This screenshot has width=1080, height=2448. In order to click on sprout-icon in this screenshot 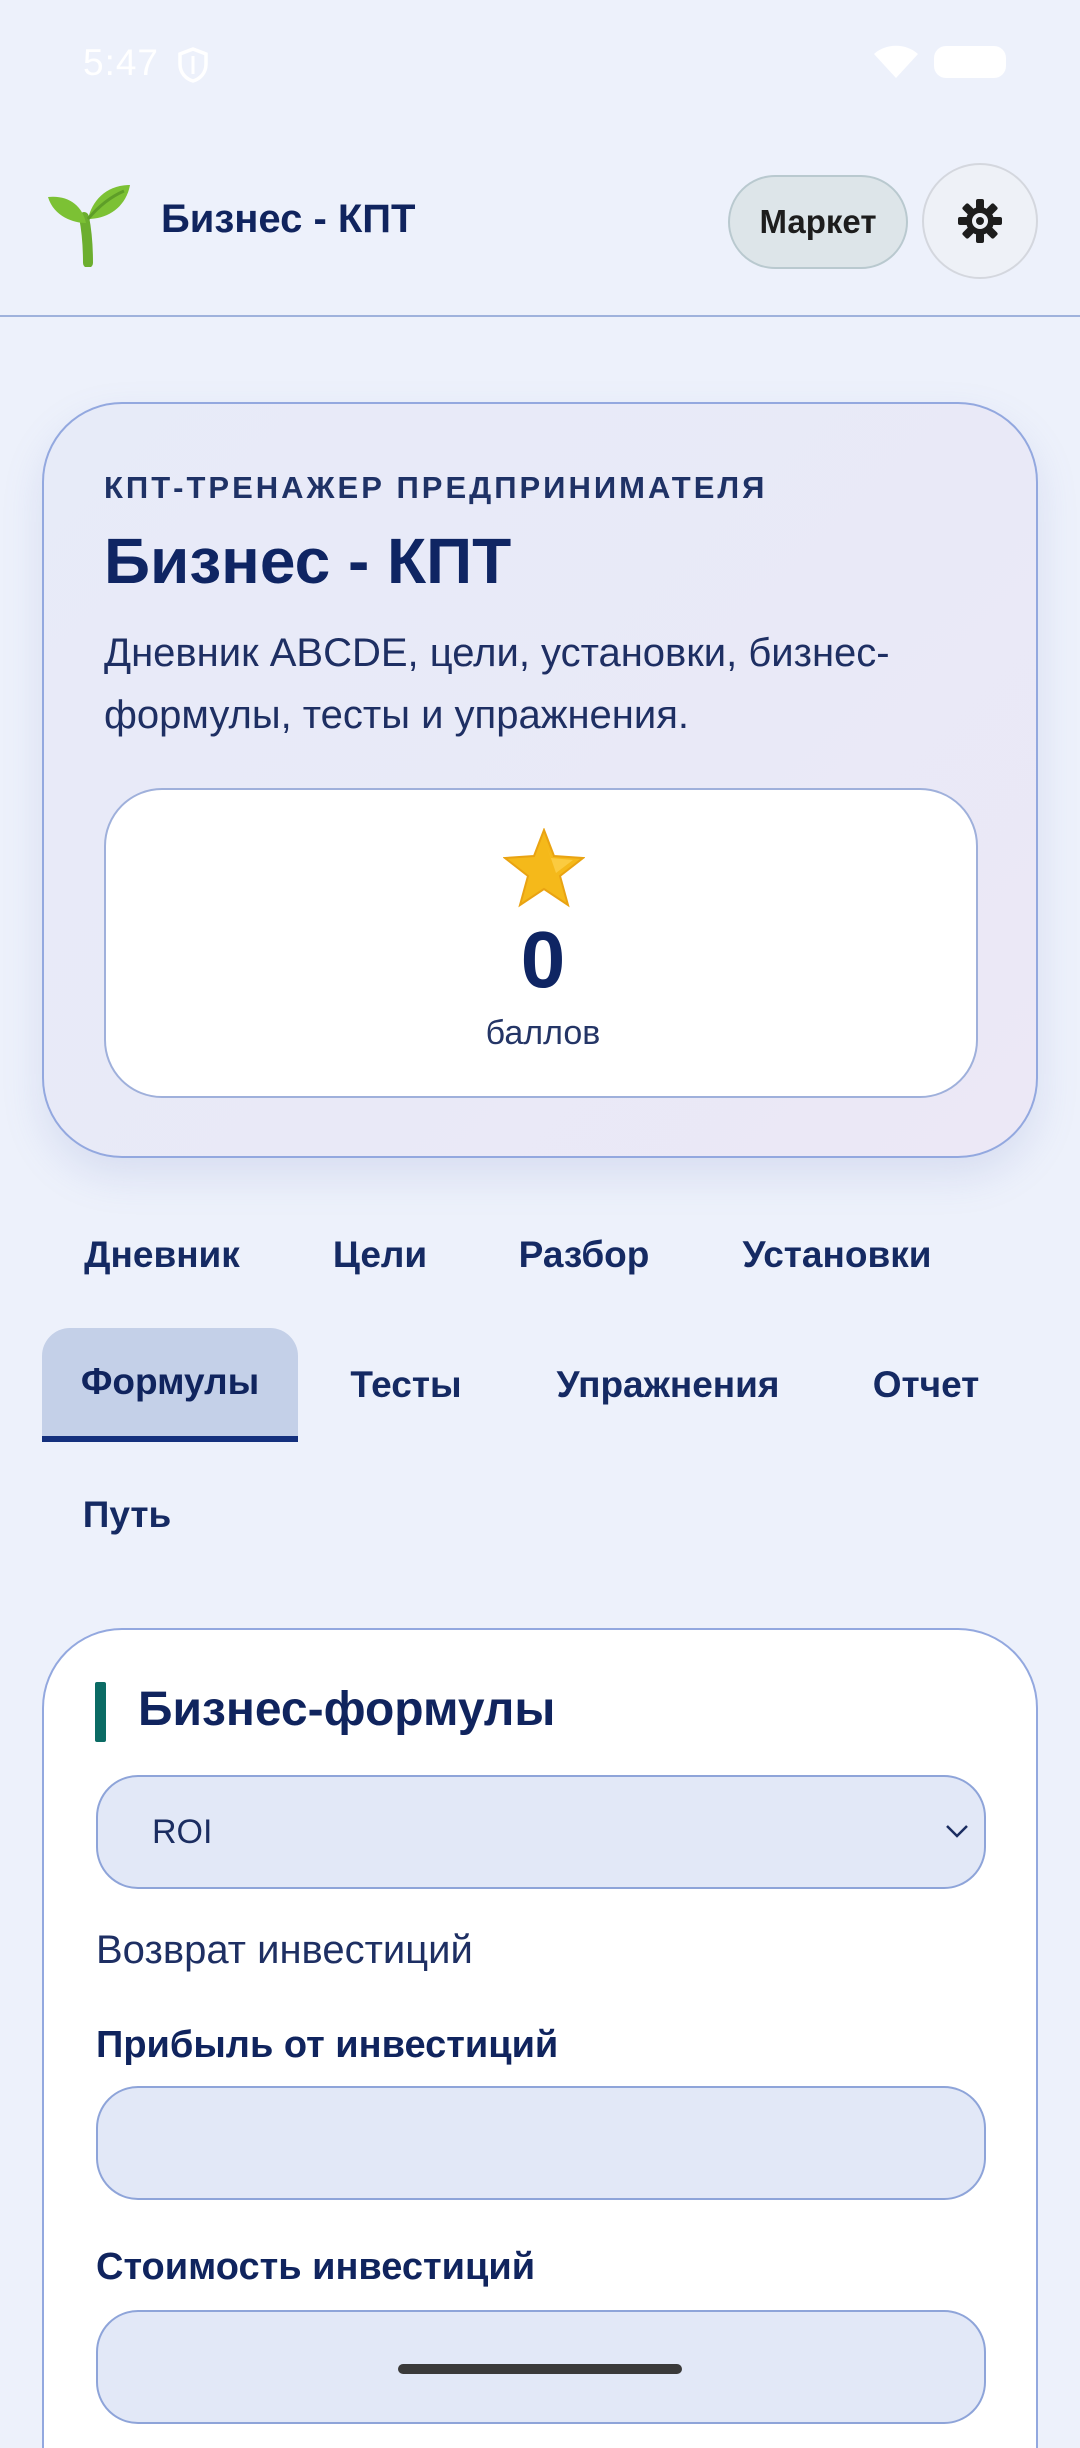, I will do `click(89, 226)`.